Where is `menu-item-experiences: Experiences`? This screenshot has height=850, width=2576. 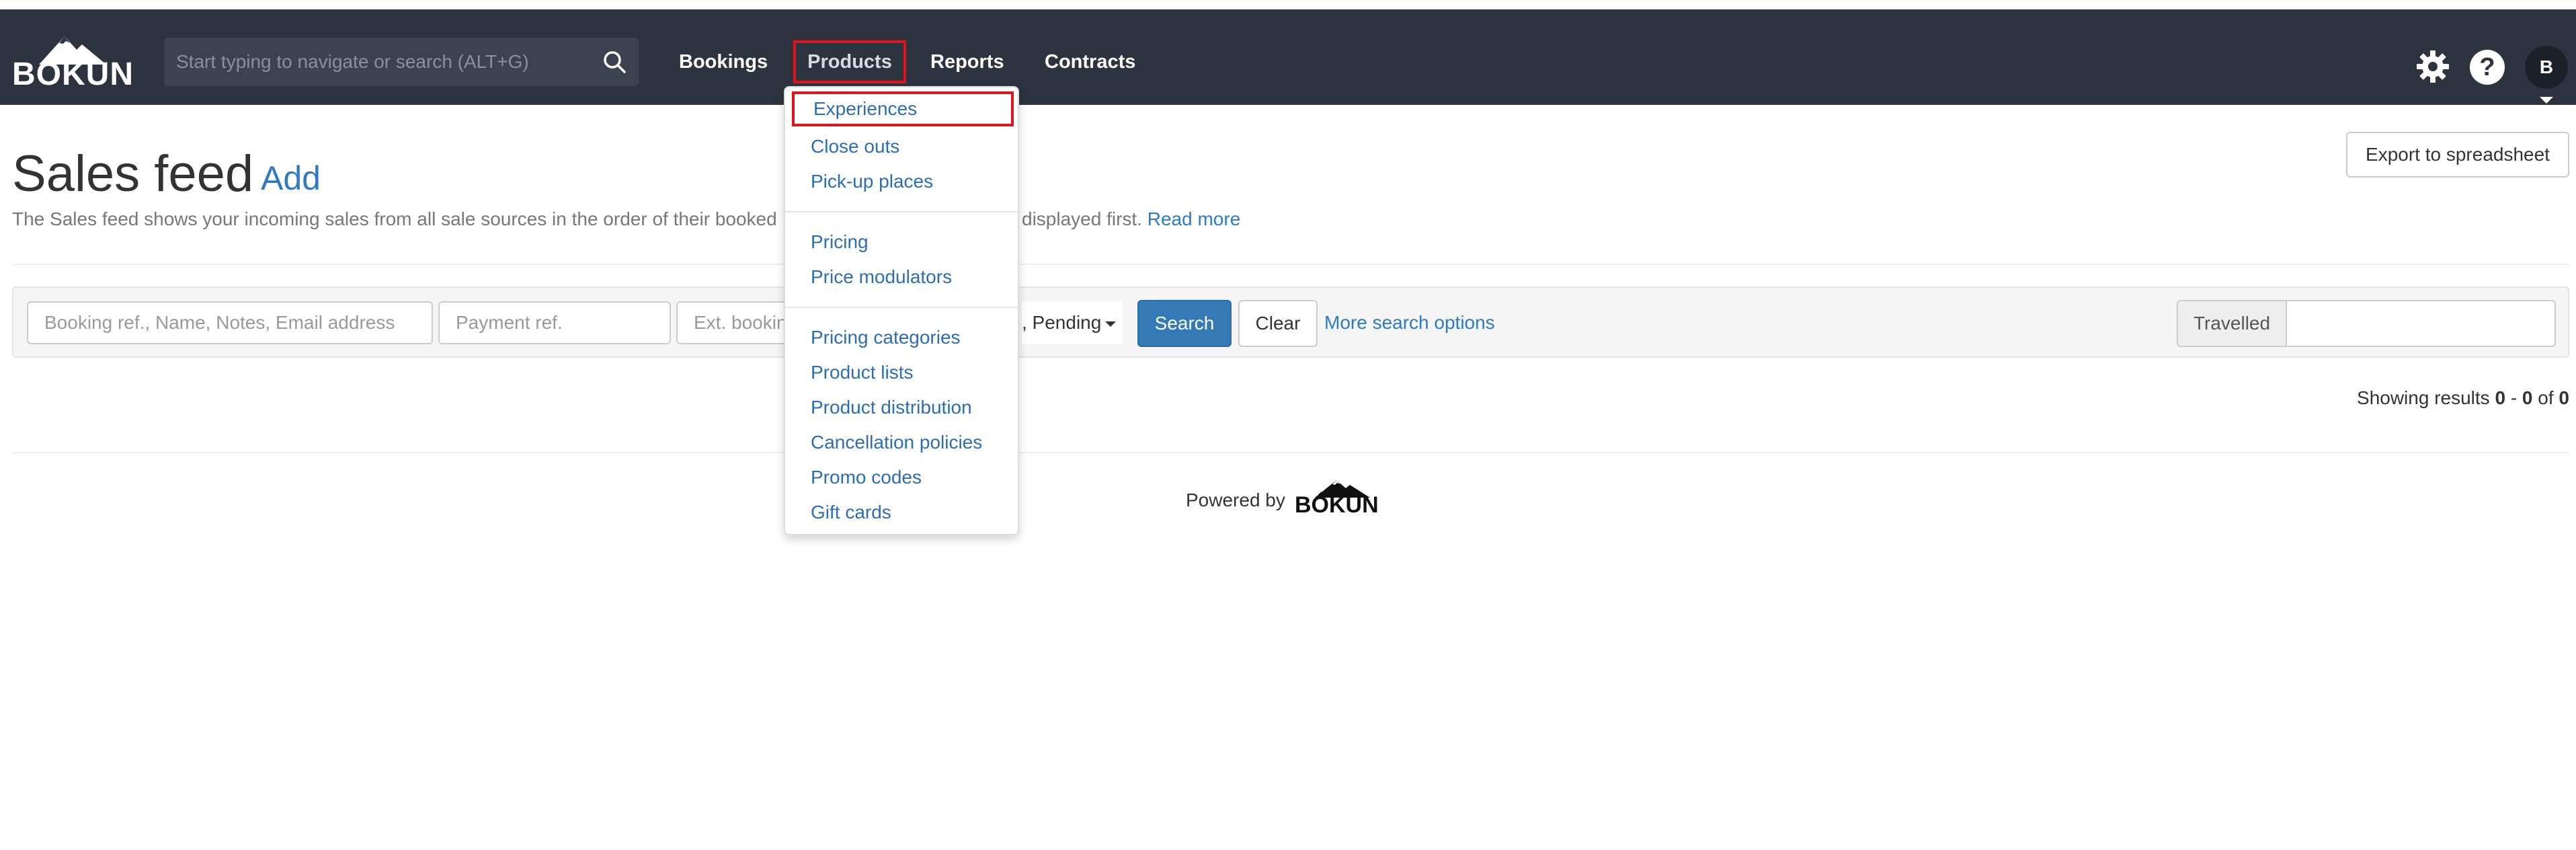 menu-item-experiences: Experiences is located at coordinates (903, 108).